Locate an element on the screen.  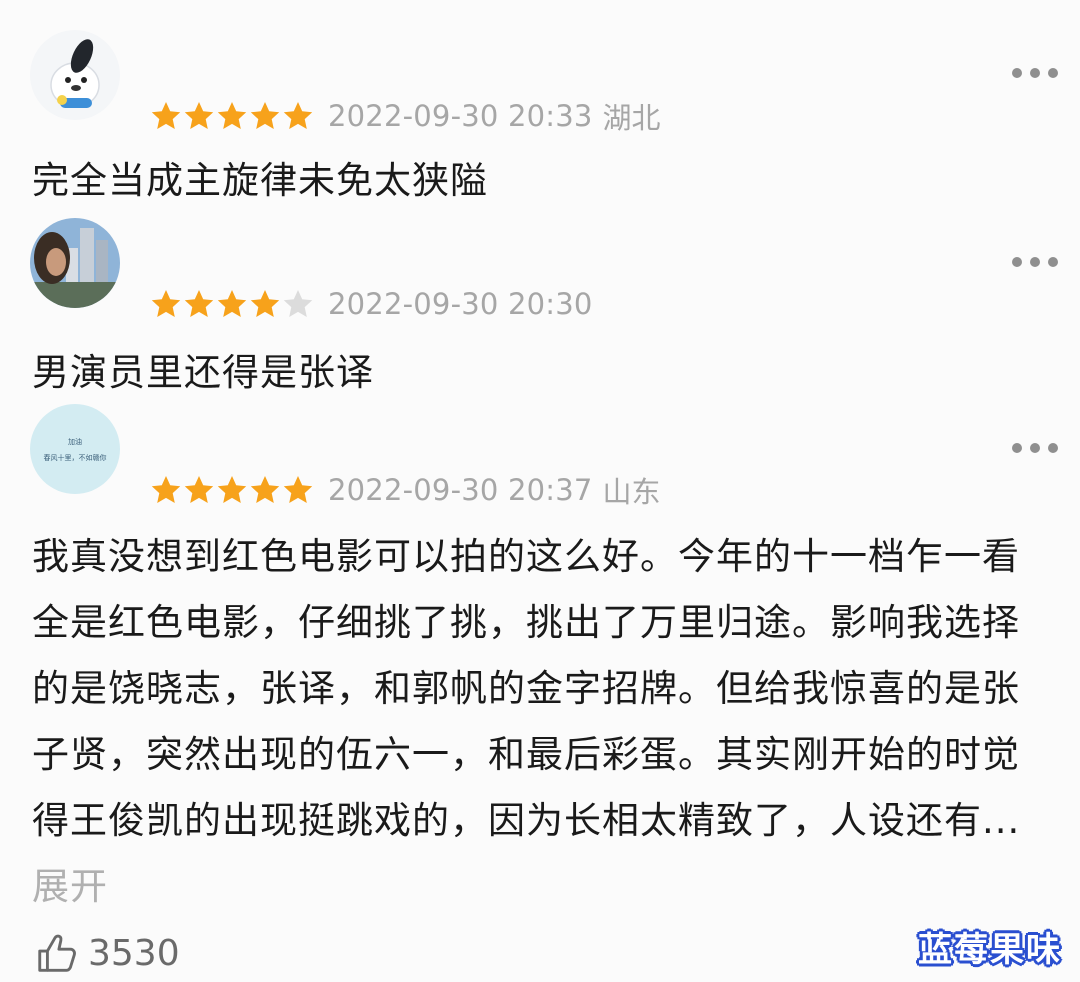
review-meta: 2022-09-30 20:37 山东 is located at coordinates (405, 490).